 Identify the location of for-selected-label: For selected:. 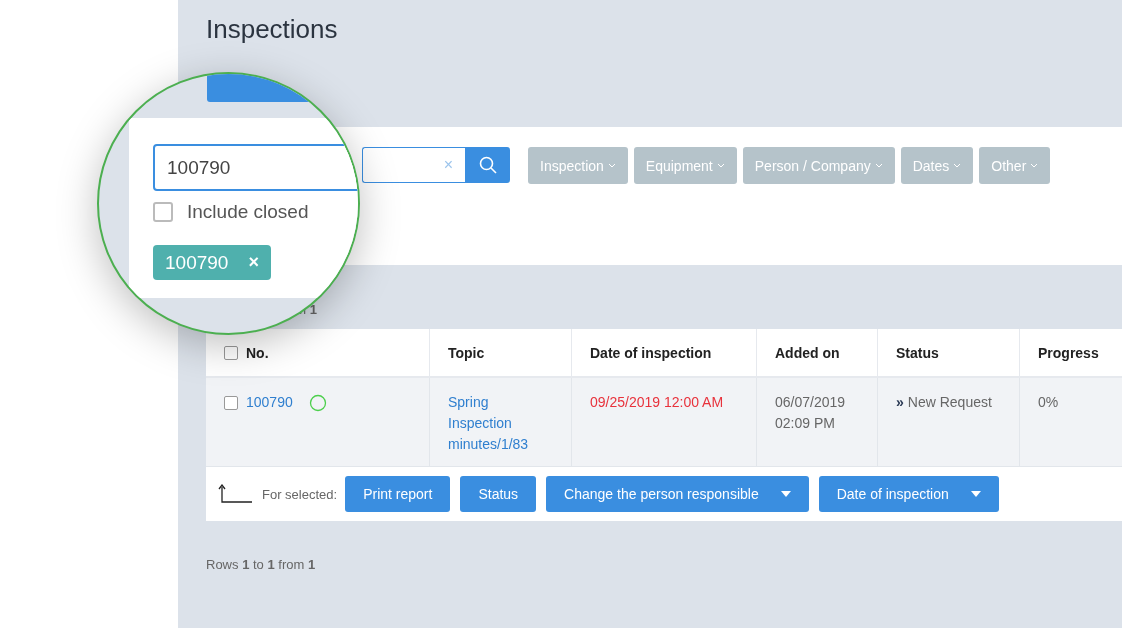
(300, 494).